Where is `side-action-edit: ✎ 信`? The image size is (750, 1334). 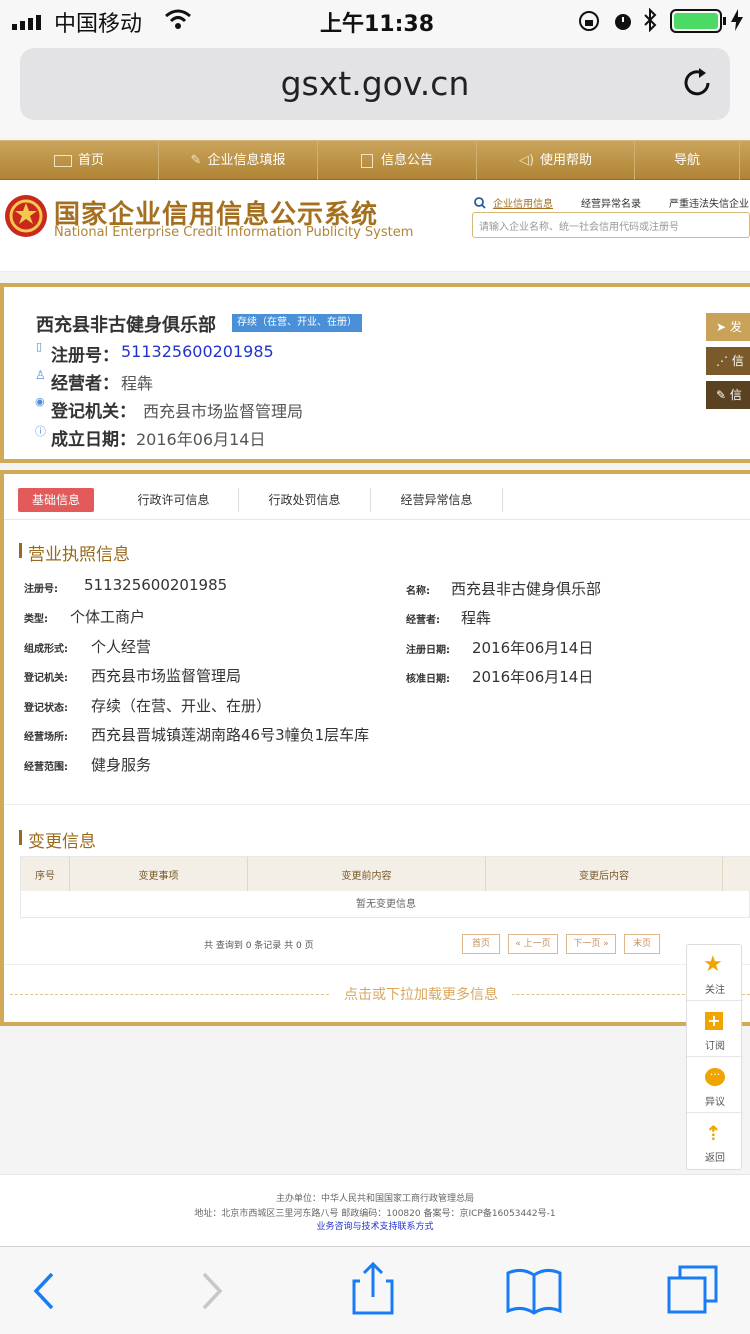
side-action-edit: ✎ 信 is located at coordinates (728, 395).